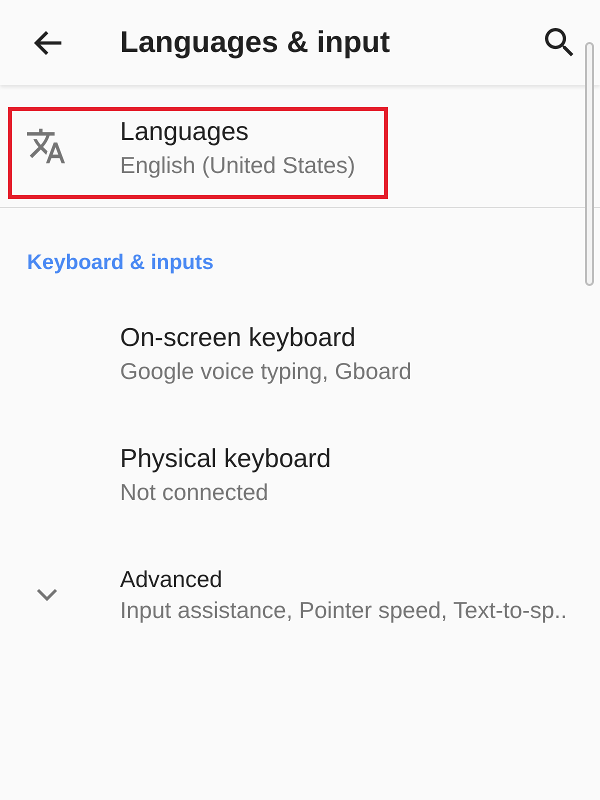 The width and height of the screenshot is (600, 800). What do you see at coordinates (185, 131) in the screenshot?
I see `setting-title: Languages` at bounding box center [185, 131].